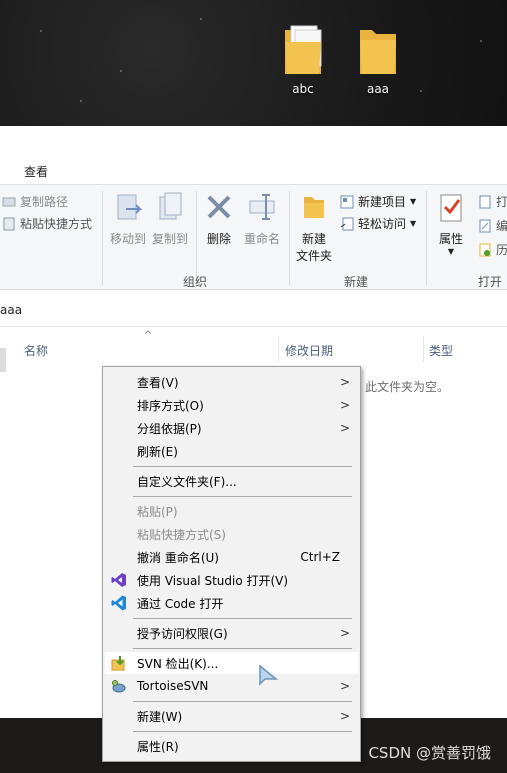  What do you see at coordinates (157, 511) in the screenshot?
I see `menu-item-label: 粘贴(P)` at bounding box center [157, 511].